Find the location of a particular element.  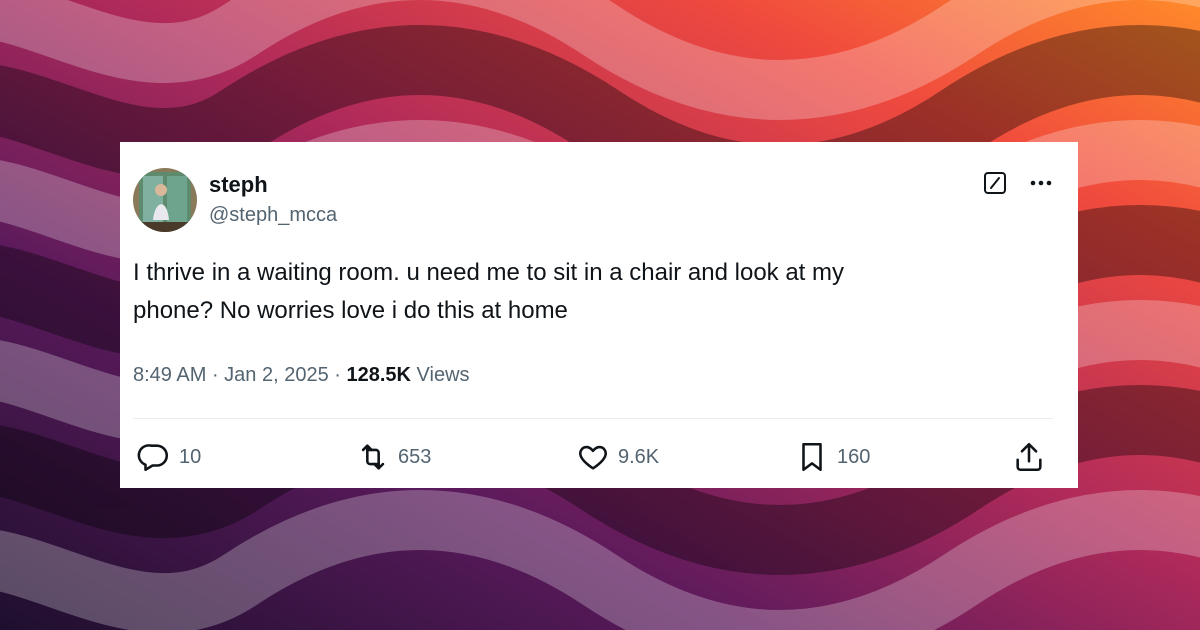

like-button: 9.6K is located at coordinates (617, 457).